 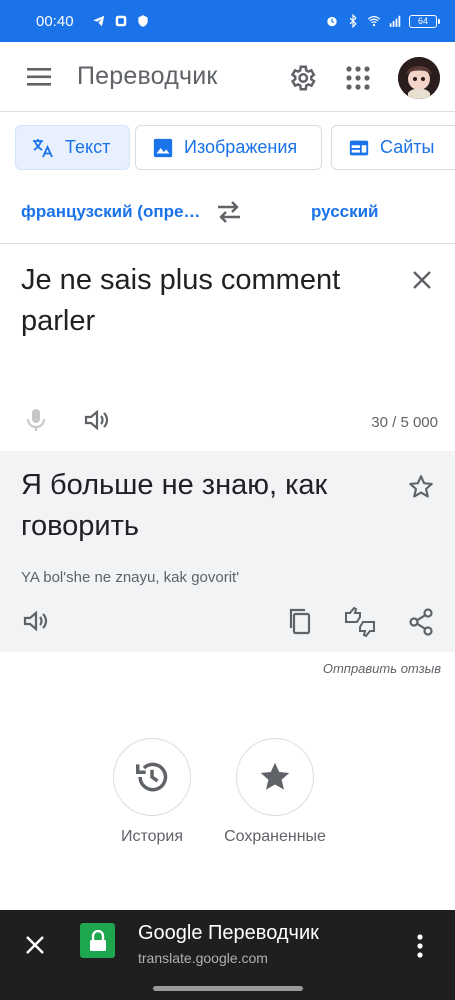 I want to click on history-button, so click(x=152, y=777).